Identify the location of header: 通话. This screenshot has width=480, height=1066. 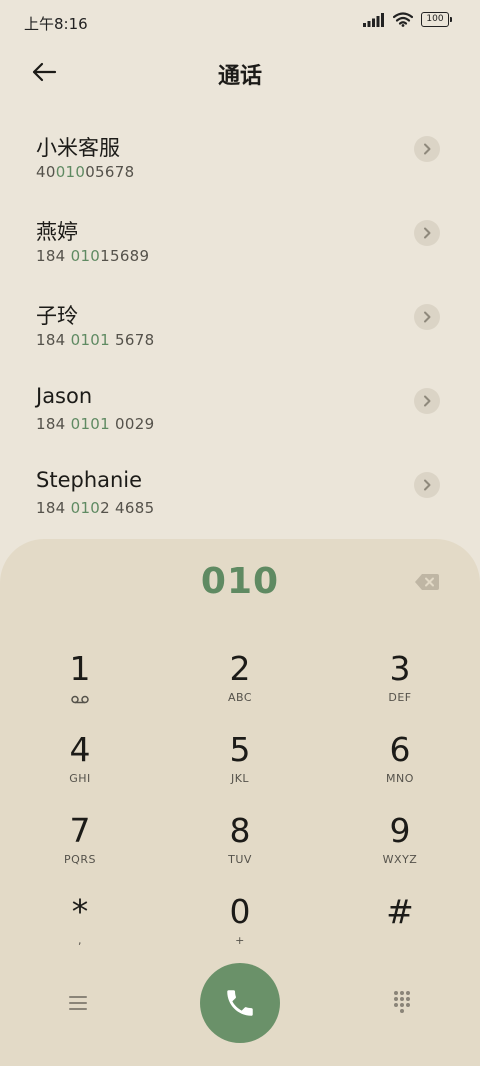
(240, 72).